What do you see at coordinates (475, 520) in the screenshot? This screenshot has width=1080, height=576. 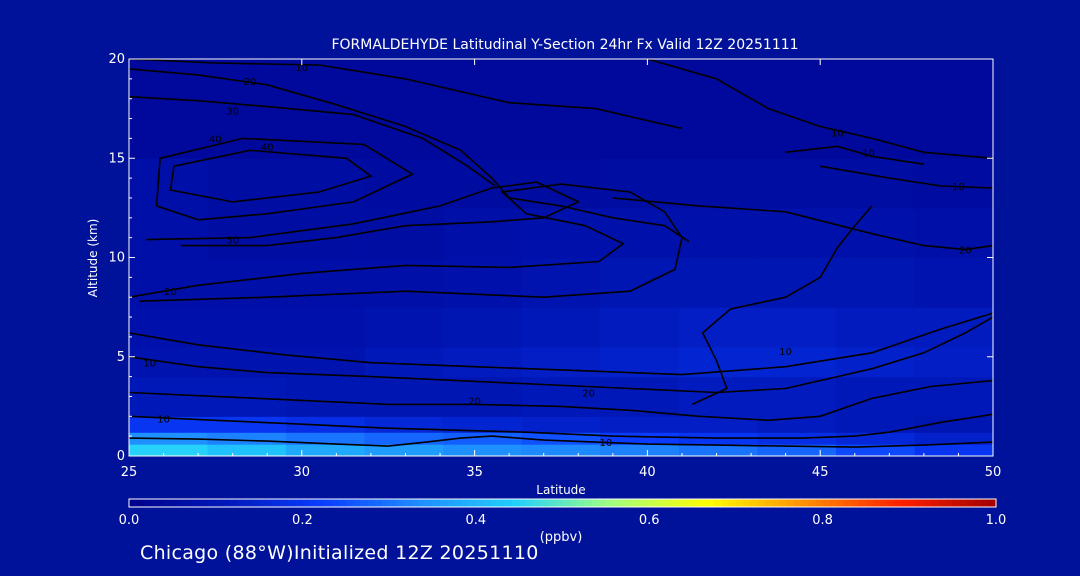 I see `colorbar-tick-label: 0.4` at bounding box center [475, 520].